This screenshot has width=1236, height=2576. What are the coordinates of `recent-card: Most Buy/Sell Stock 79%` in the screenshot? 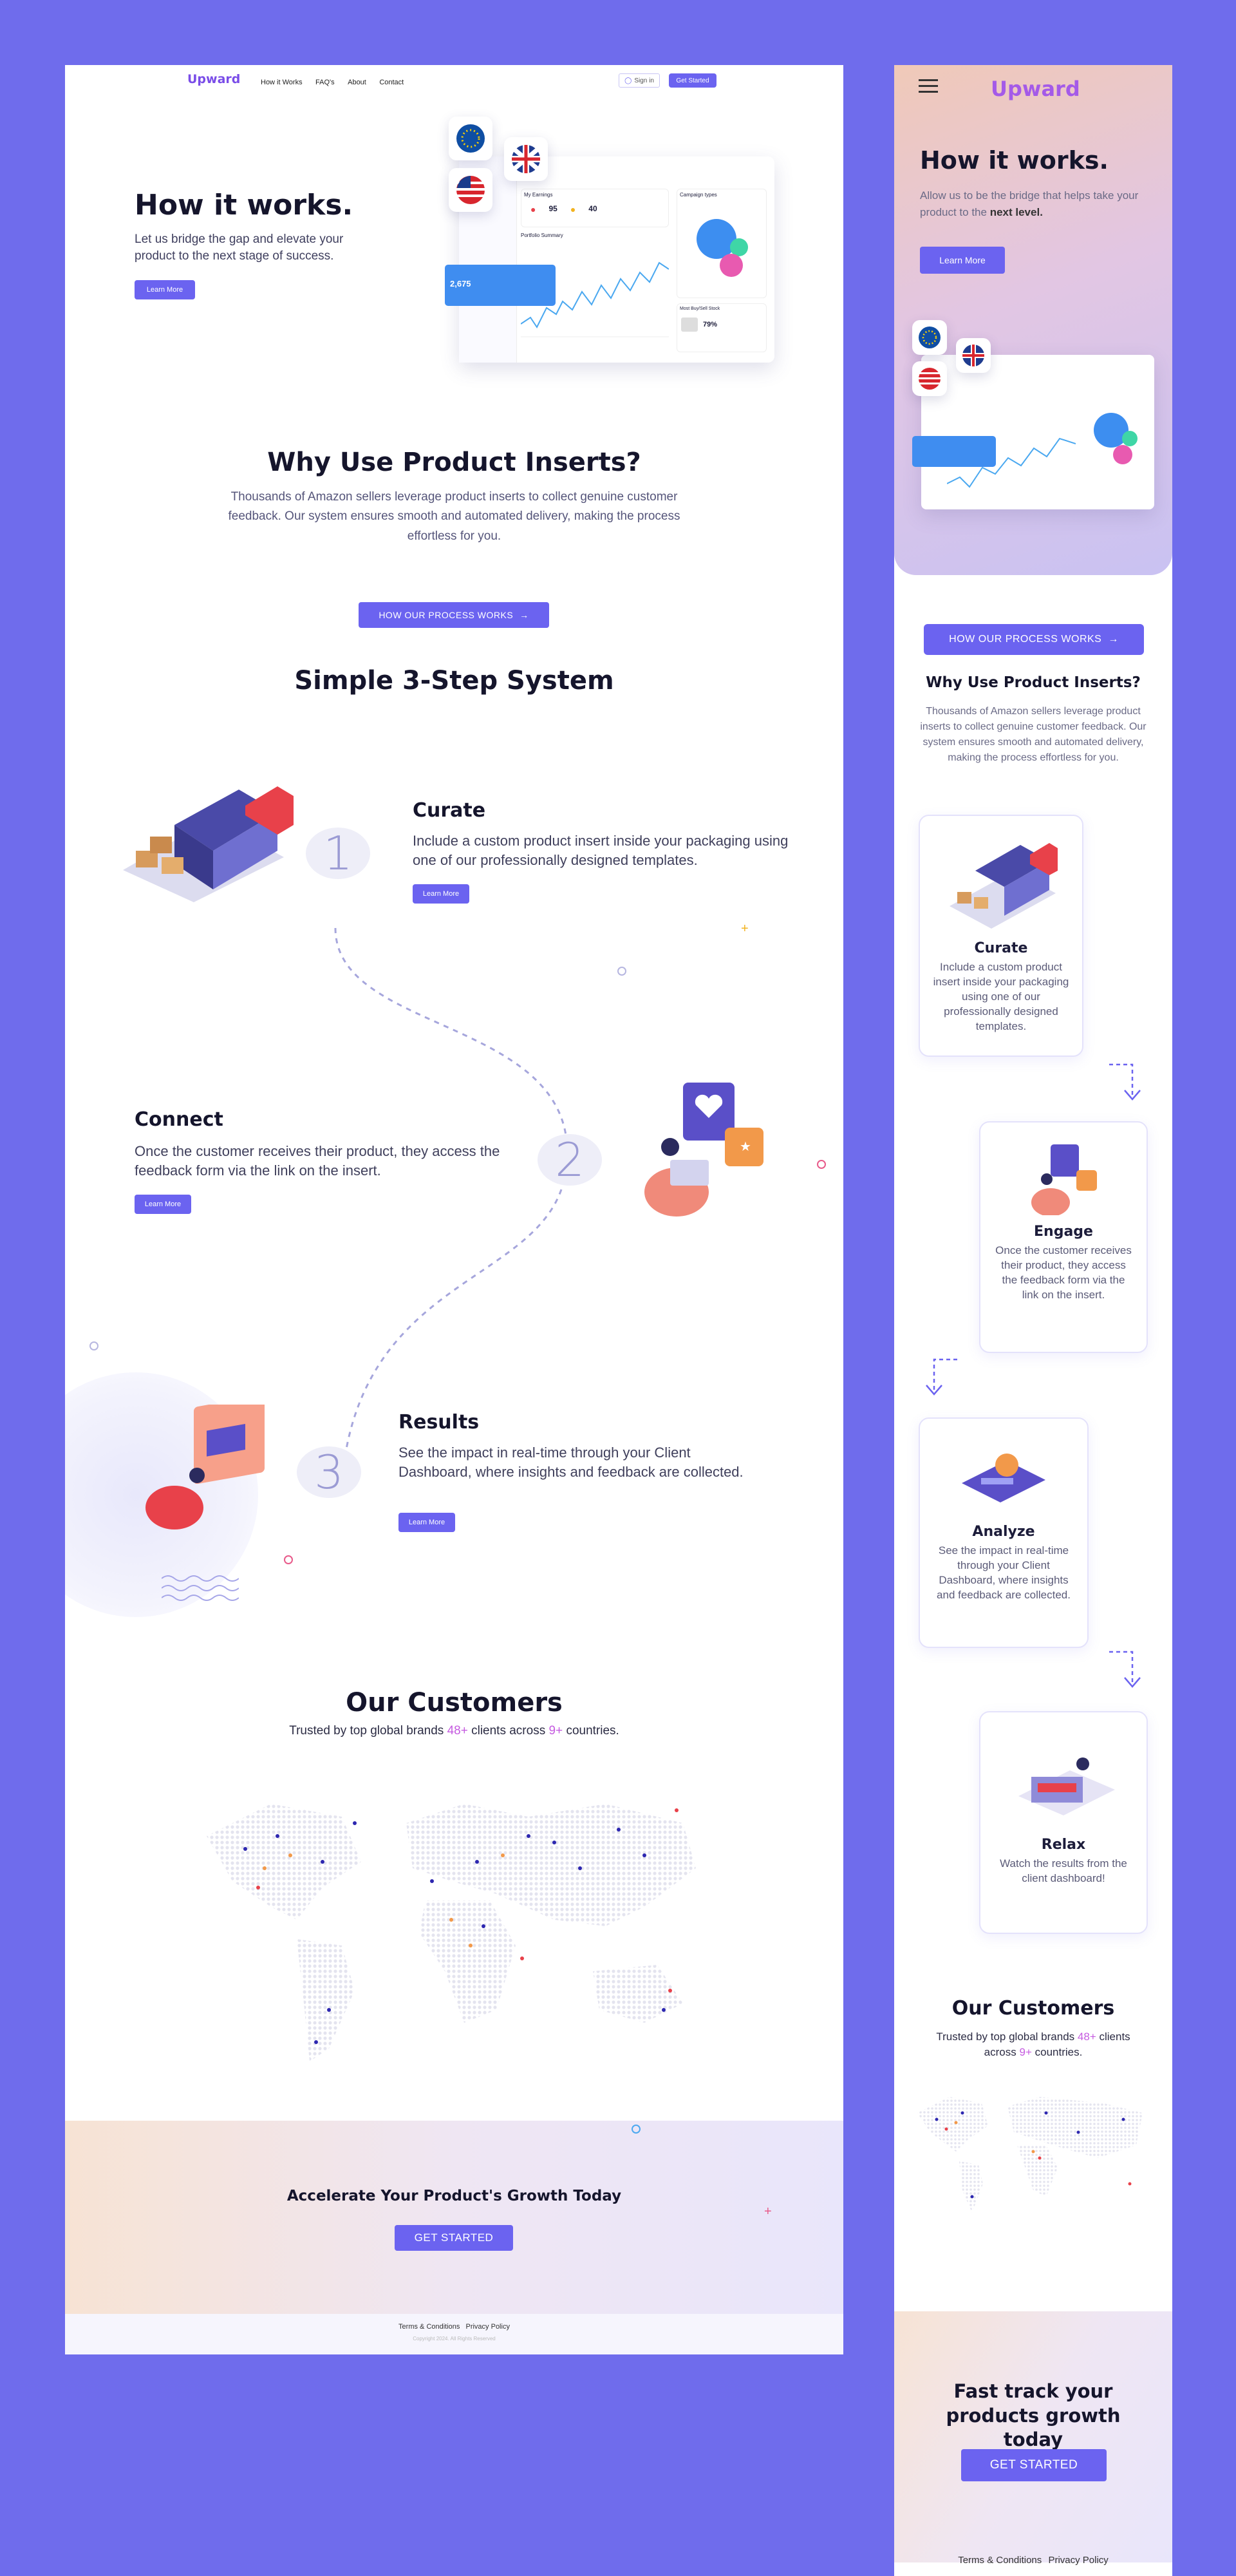 It's located at (722, 327).